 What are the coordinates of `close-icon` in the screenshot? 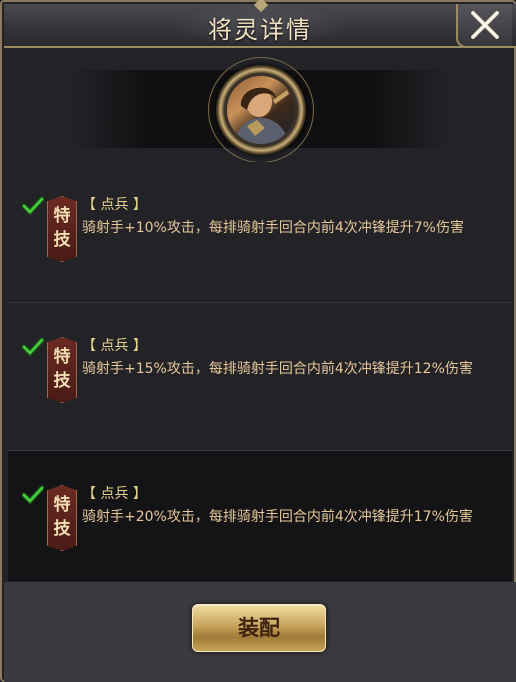 It's located at (485, 25).